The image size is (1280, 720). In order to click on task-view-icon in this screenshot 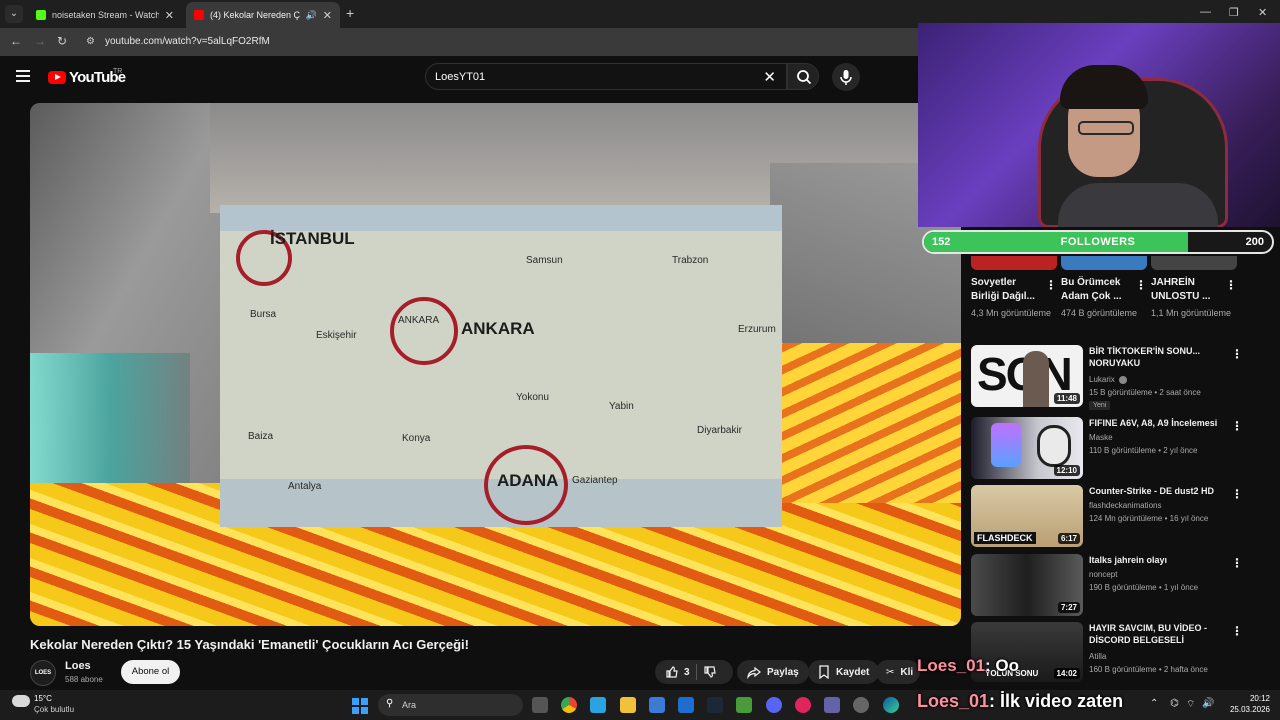, I will do `click(540, 705)`.